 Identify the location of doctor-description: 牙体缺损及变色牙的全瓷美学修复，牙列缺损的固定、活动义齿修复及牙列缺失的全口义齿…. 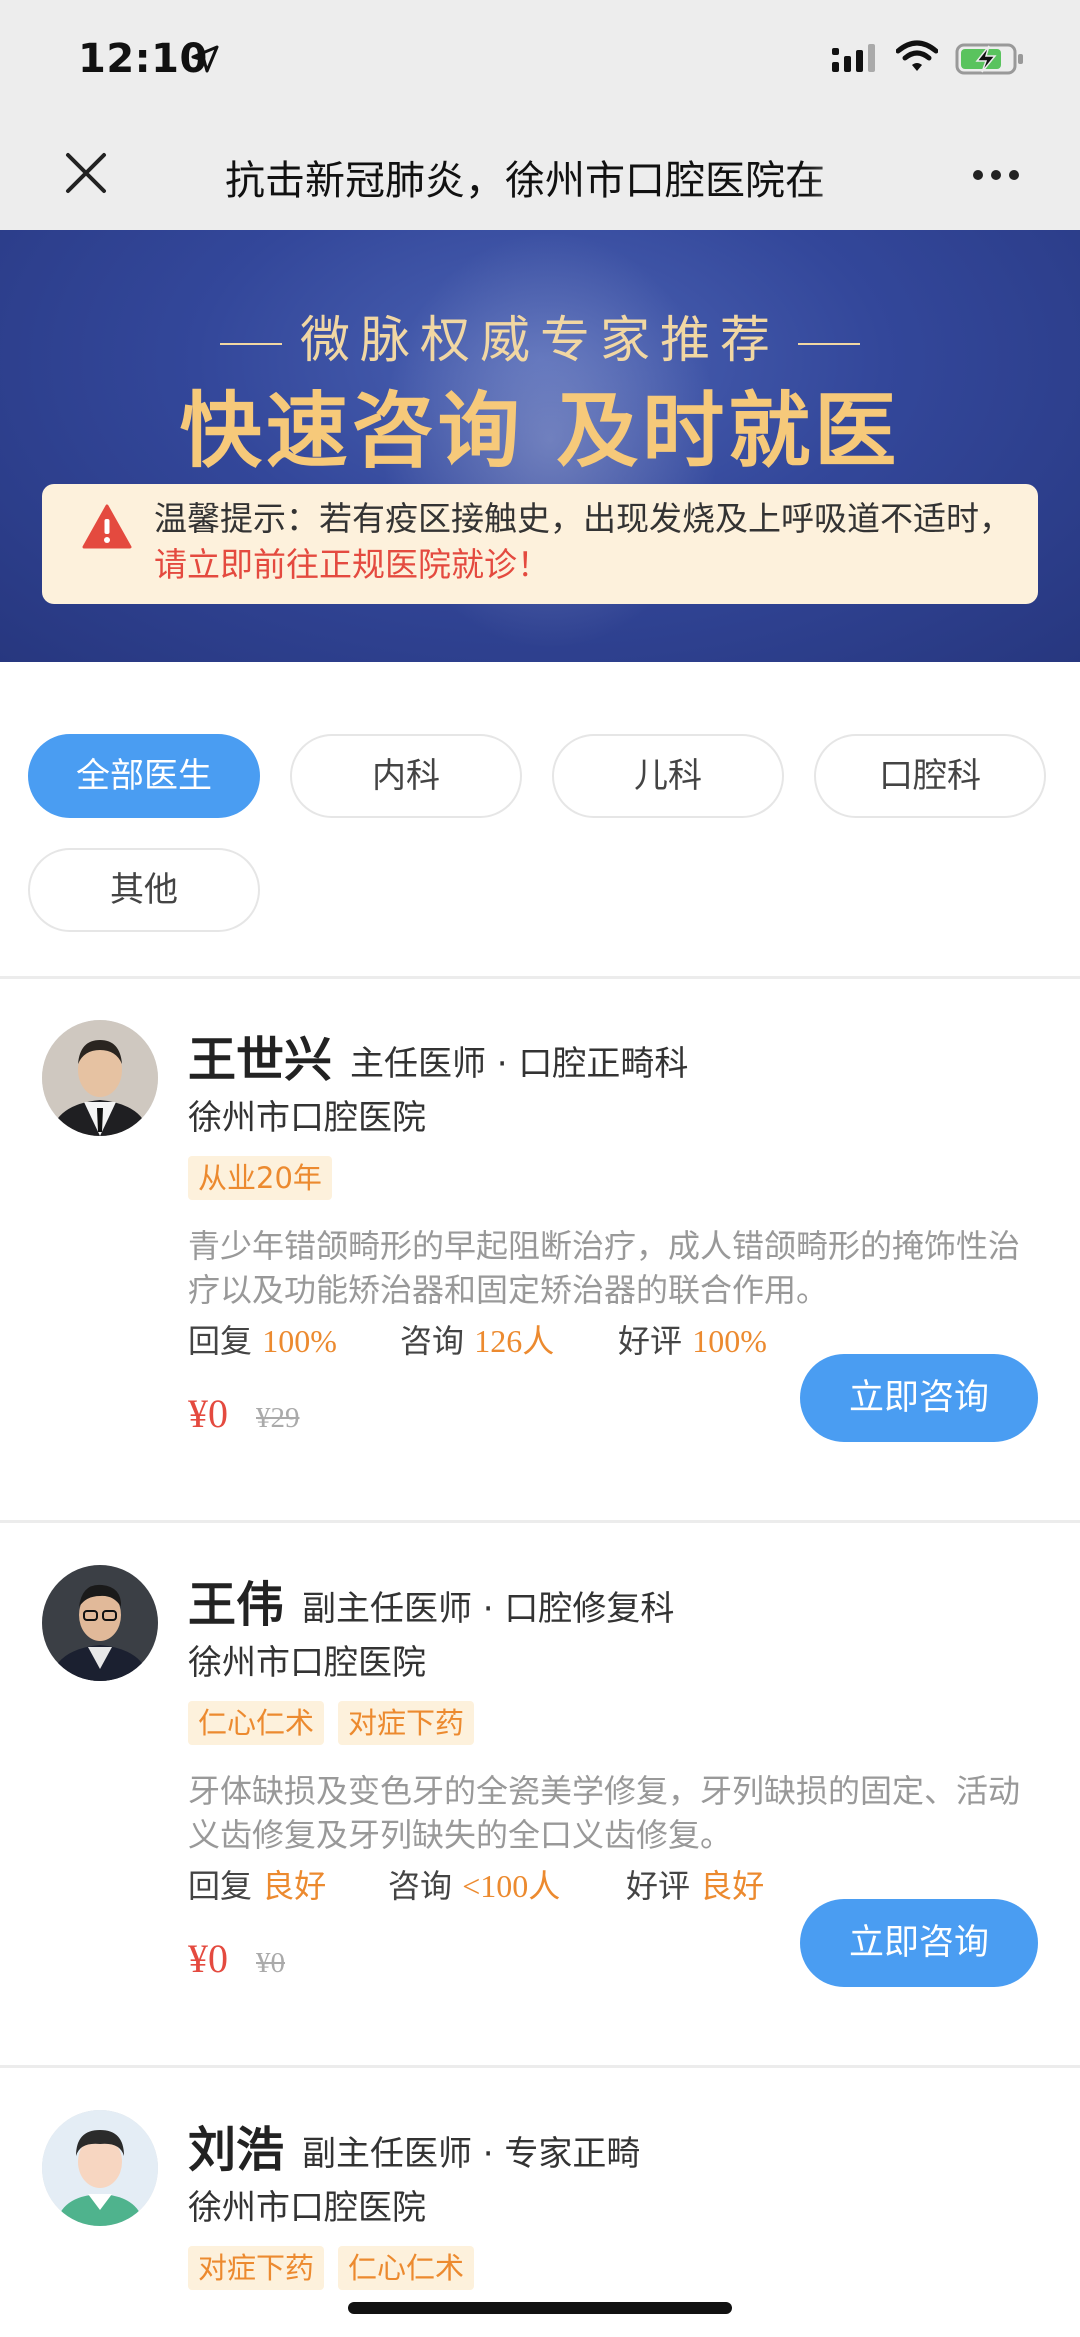
(604, 1813).